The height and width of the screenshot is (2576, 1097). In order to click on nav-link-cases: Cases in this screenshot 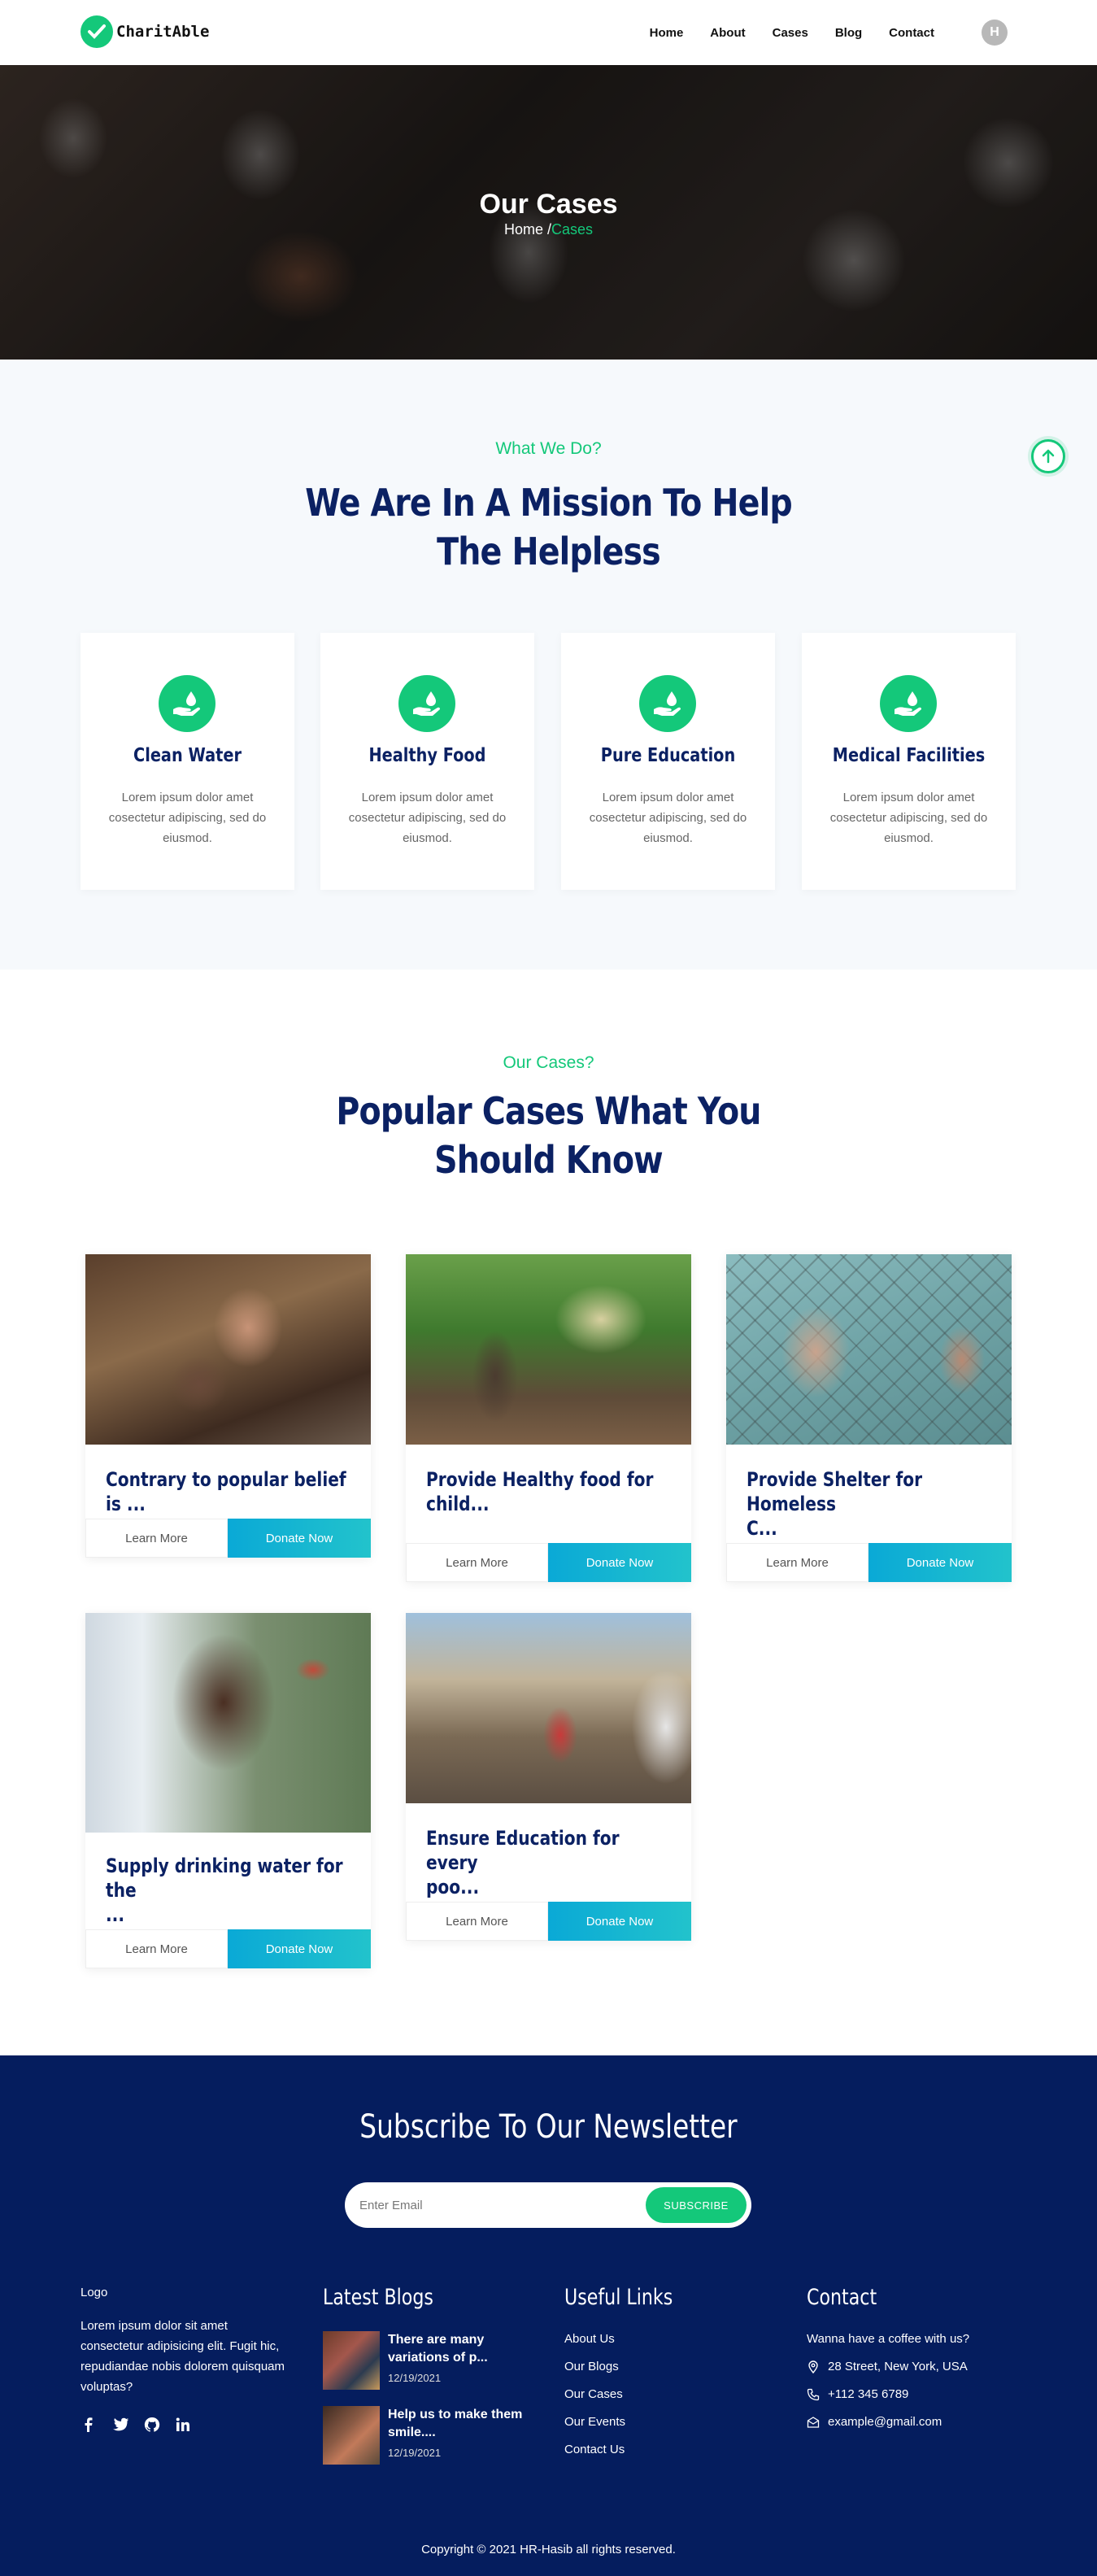, I will do `click(790, 33)`.